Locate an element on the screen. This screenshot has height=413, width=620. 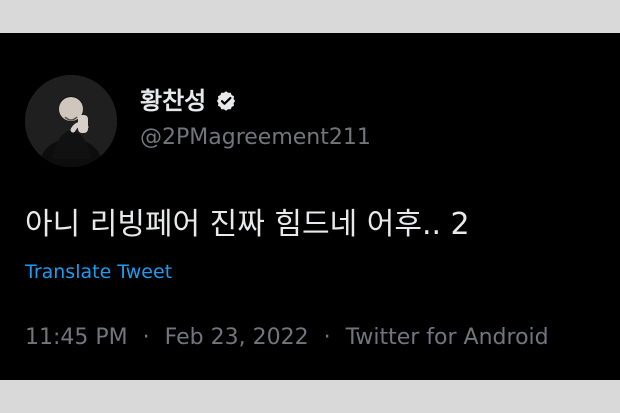
tweet-text: 아니 리빙페어 진짜 힘드네 어후.. 2 is located at coordinates (247, 224).